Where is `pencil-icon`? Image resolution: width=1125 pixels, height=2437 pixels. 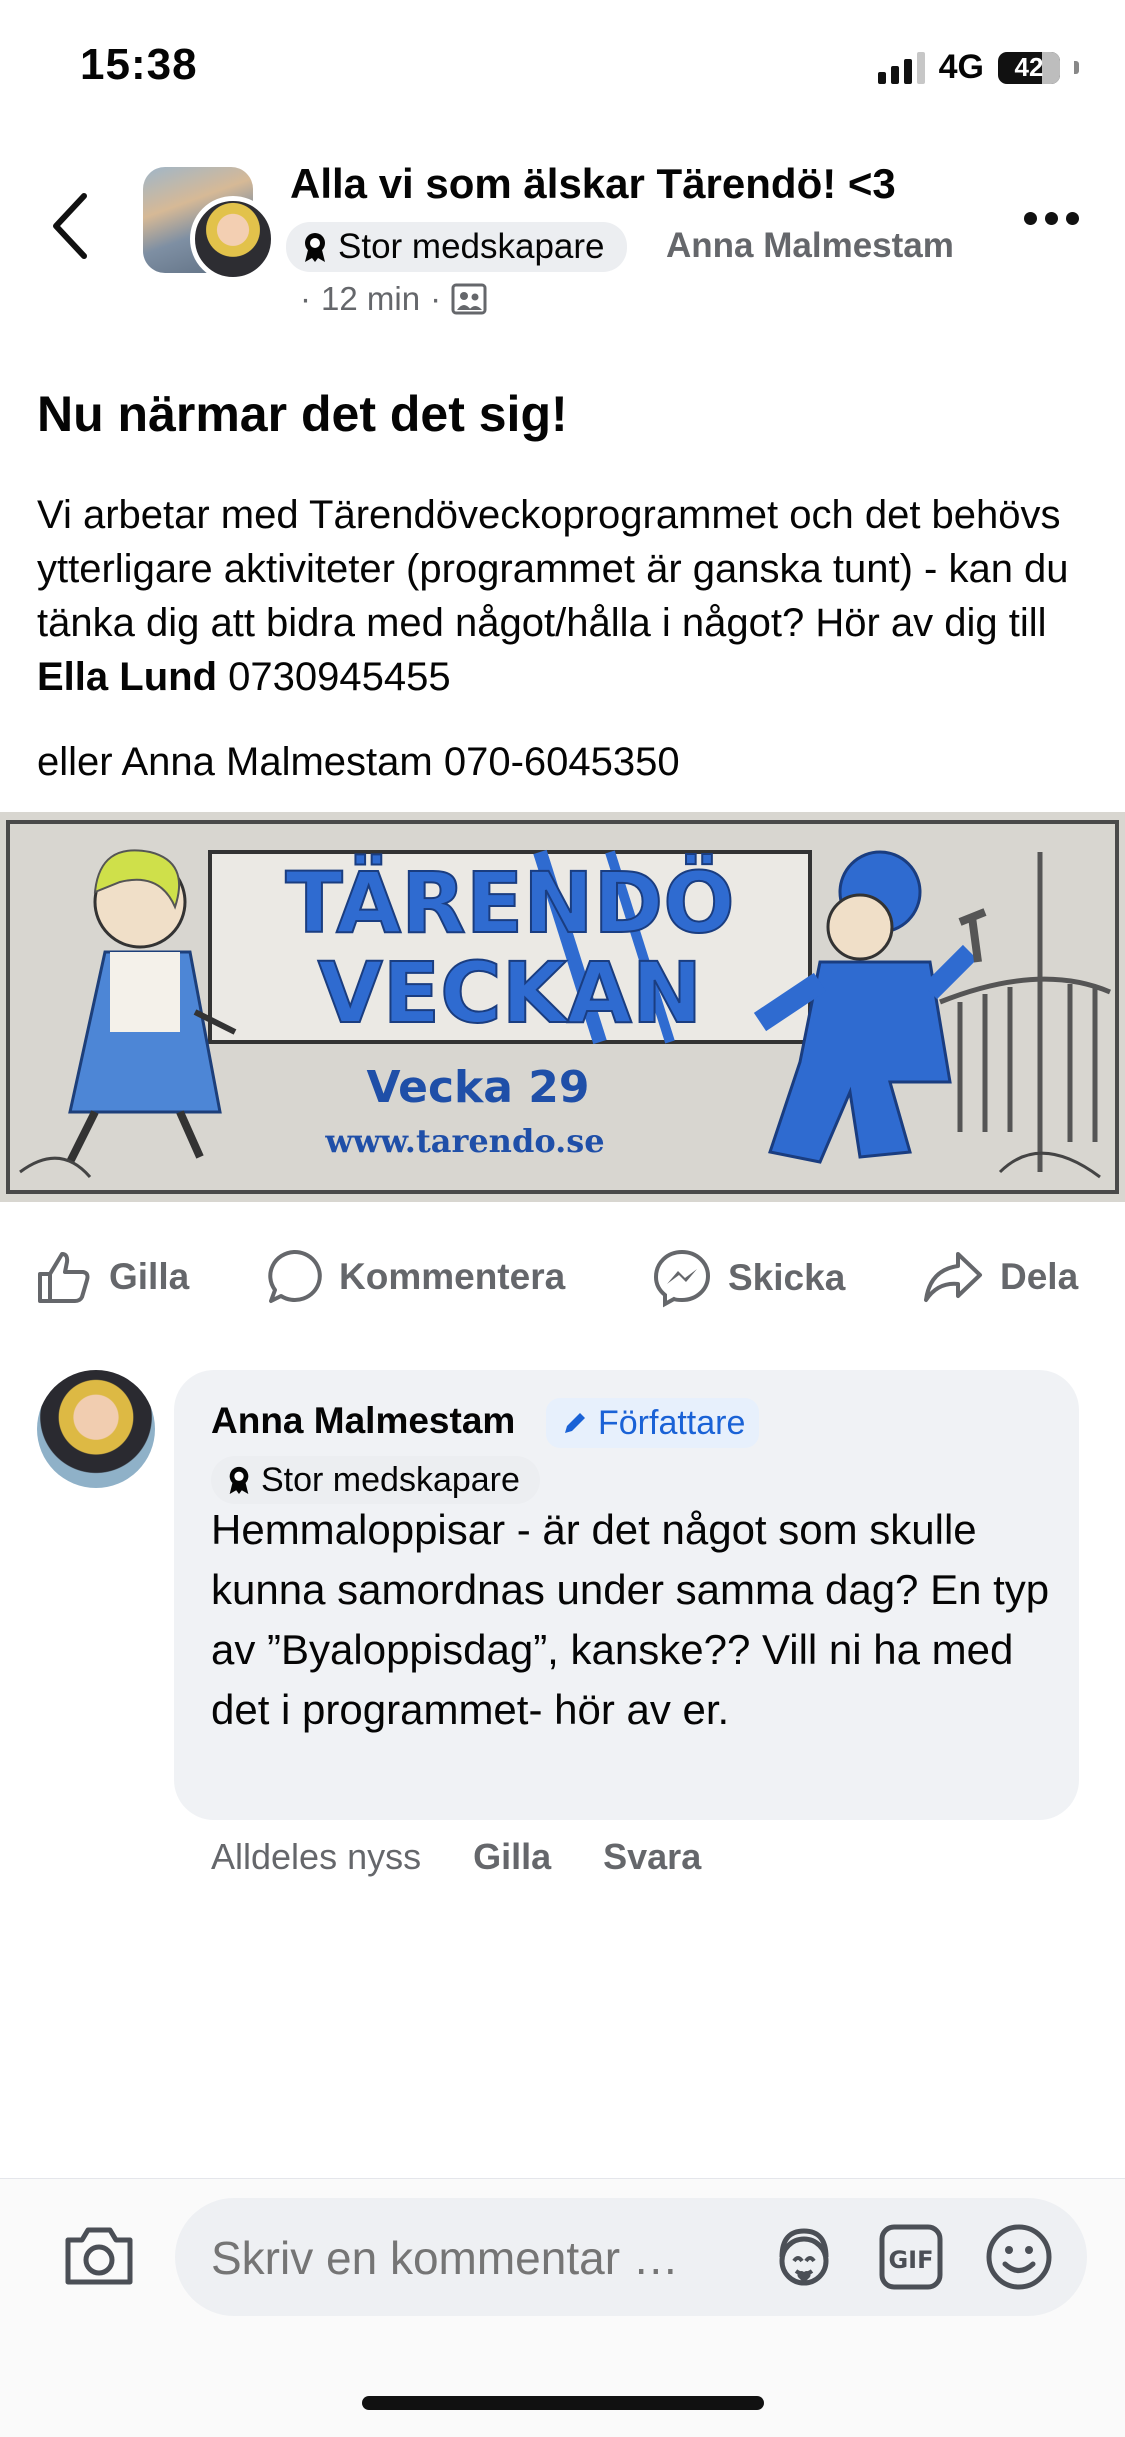 pencil-icon is located at coordinates (575, 1423).